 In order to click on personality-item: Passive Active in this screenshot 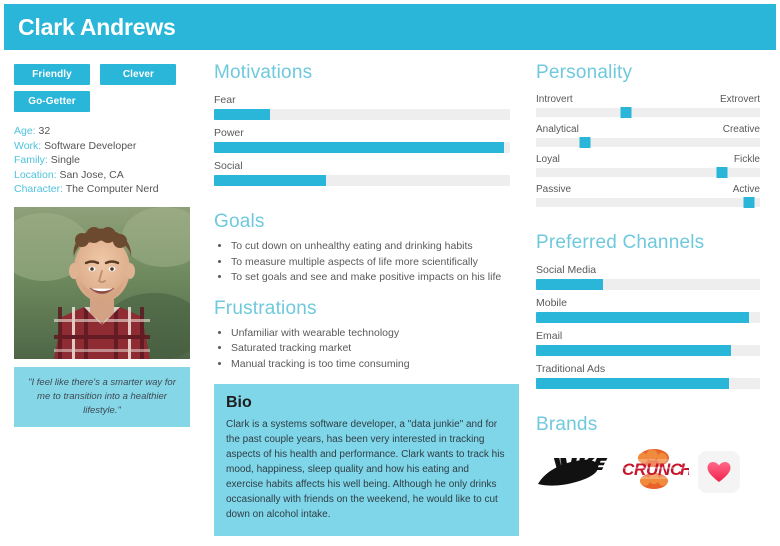, I will do `click(648, 196)`.